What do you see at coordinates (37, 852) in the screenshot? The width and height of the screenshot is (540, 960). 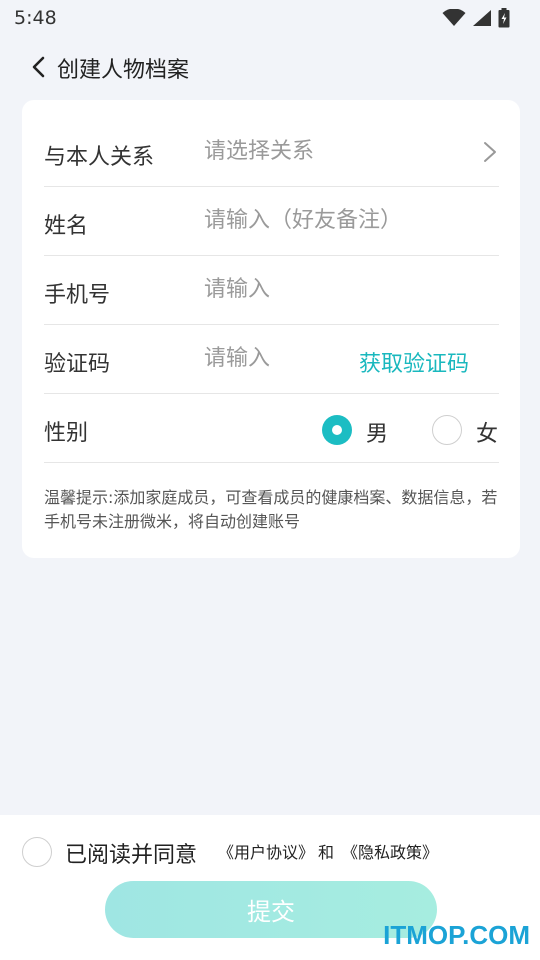 I see `agreement-checkbox` at bounding box center [37, 852].